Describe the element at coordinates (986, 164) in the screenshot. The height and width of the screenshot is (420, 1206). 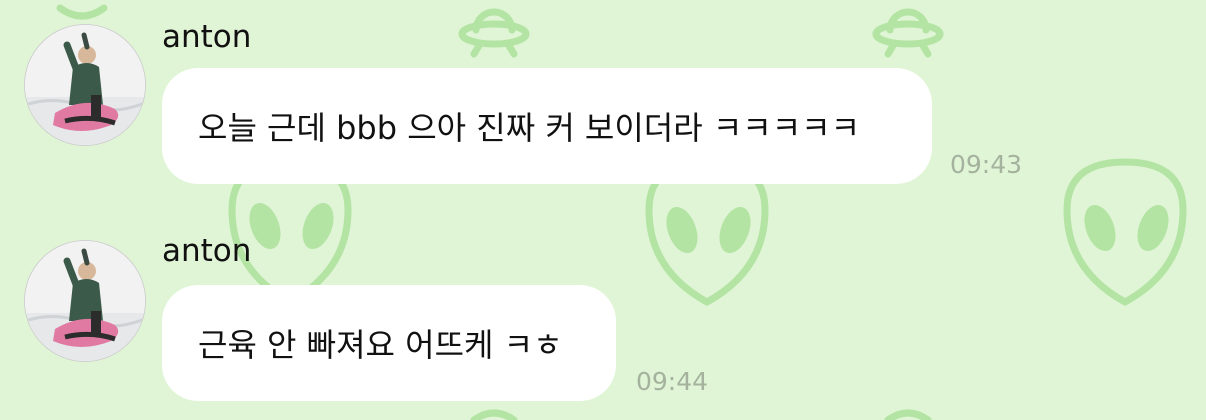
I see `message-timestamp: 09:43` at that location.